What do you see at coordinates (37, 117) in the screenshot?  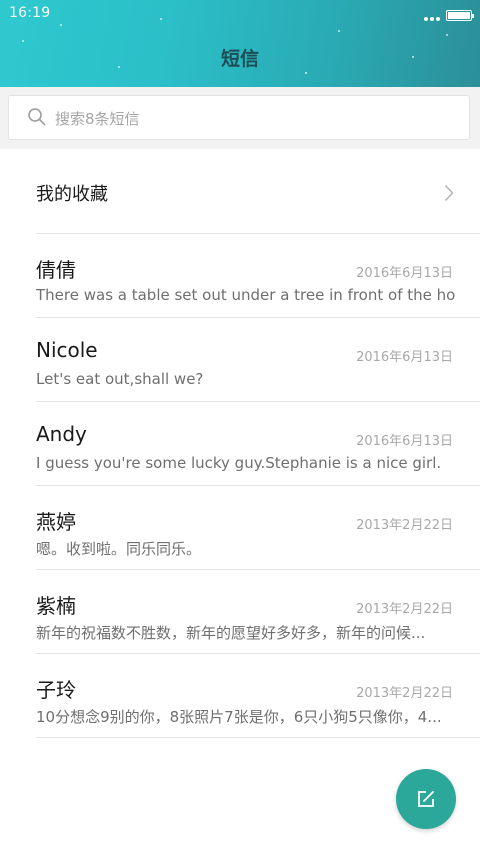 I see `search-icon` at bounding box center [37, 117].